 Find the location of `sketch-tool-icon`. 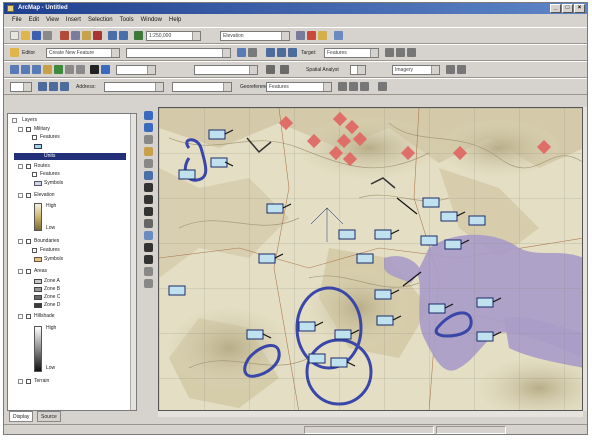

sketch-tool-icon is located at coordinates (241, 52).